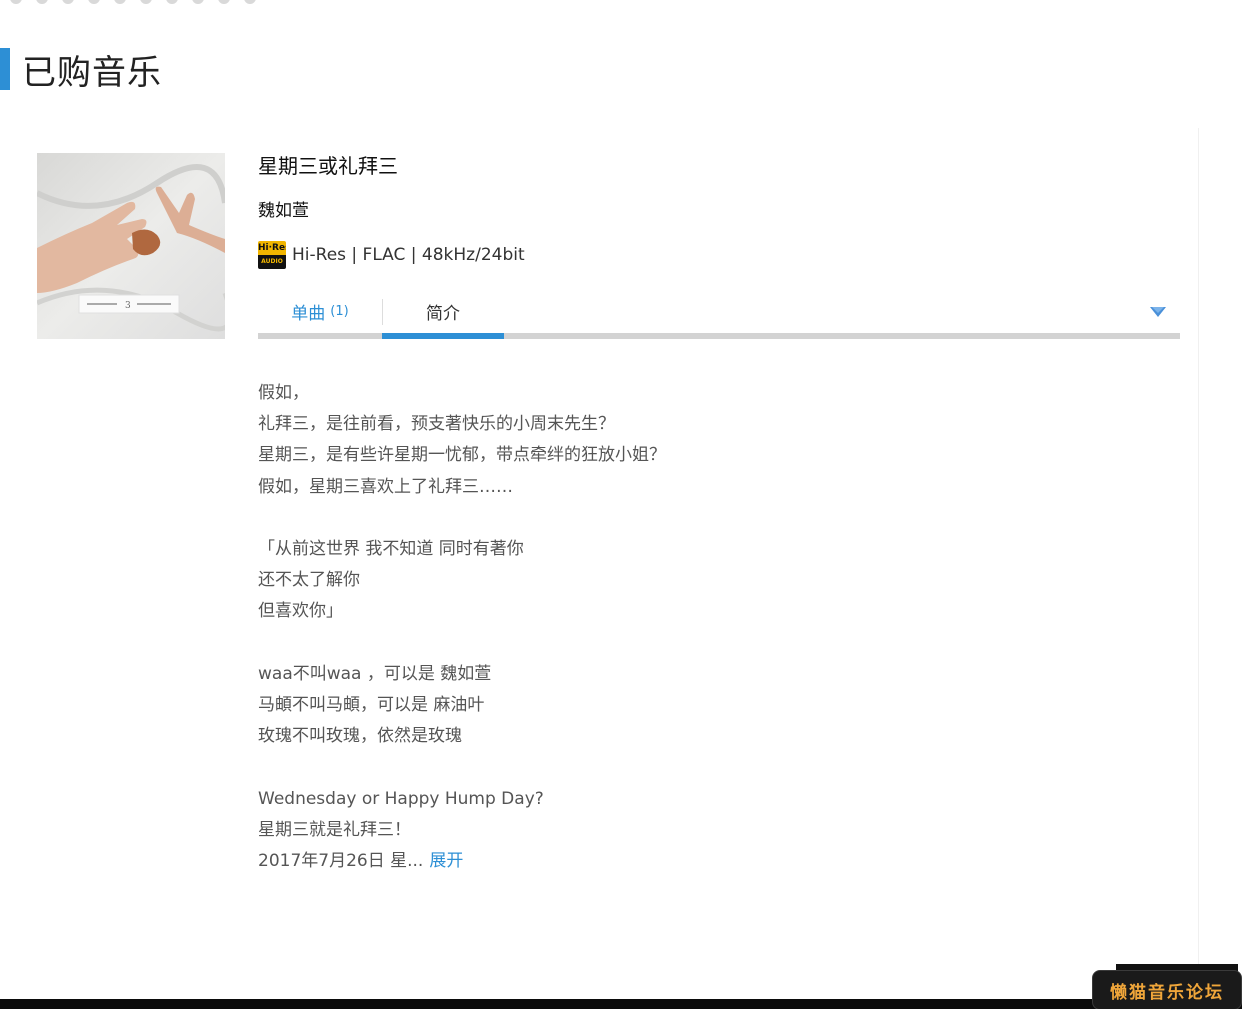 Image resolution: width=1242 pixels, height=1009 pixels. What do you see at coordinates (283, 208) in the screenshot?
I see `artist-name: 魏如萱` at bounding box center [283, 208].